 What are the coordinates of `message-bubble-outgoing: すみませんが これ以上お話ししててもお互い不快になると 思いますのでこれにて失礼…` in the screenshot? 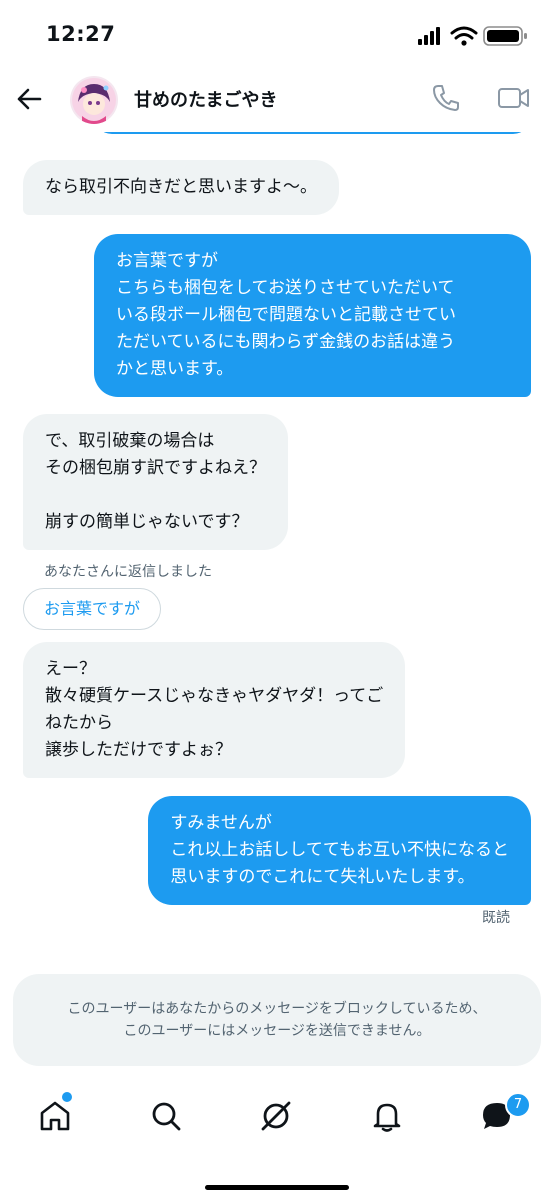 It's located at (339, 850).